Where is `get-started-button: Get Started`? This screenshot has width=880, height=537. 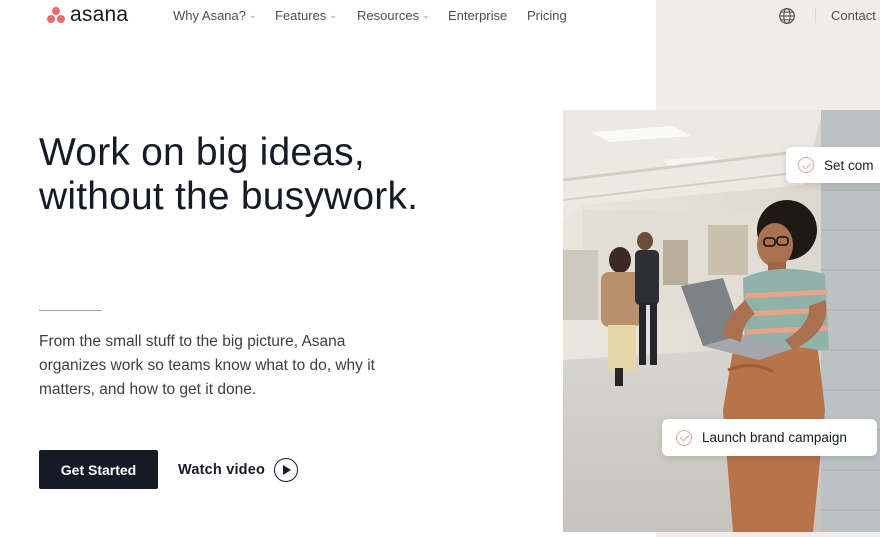 get-started-button: Get Started is located at coordinates (98, 469).